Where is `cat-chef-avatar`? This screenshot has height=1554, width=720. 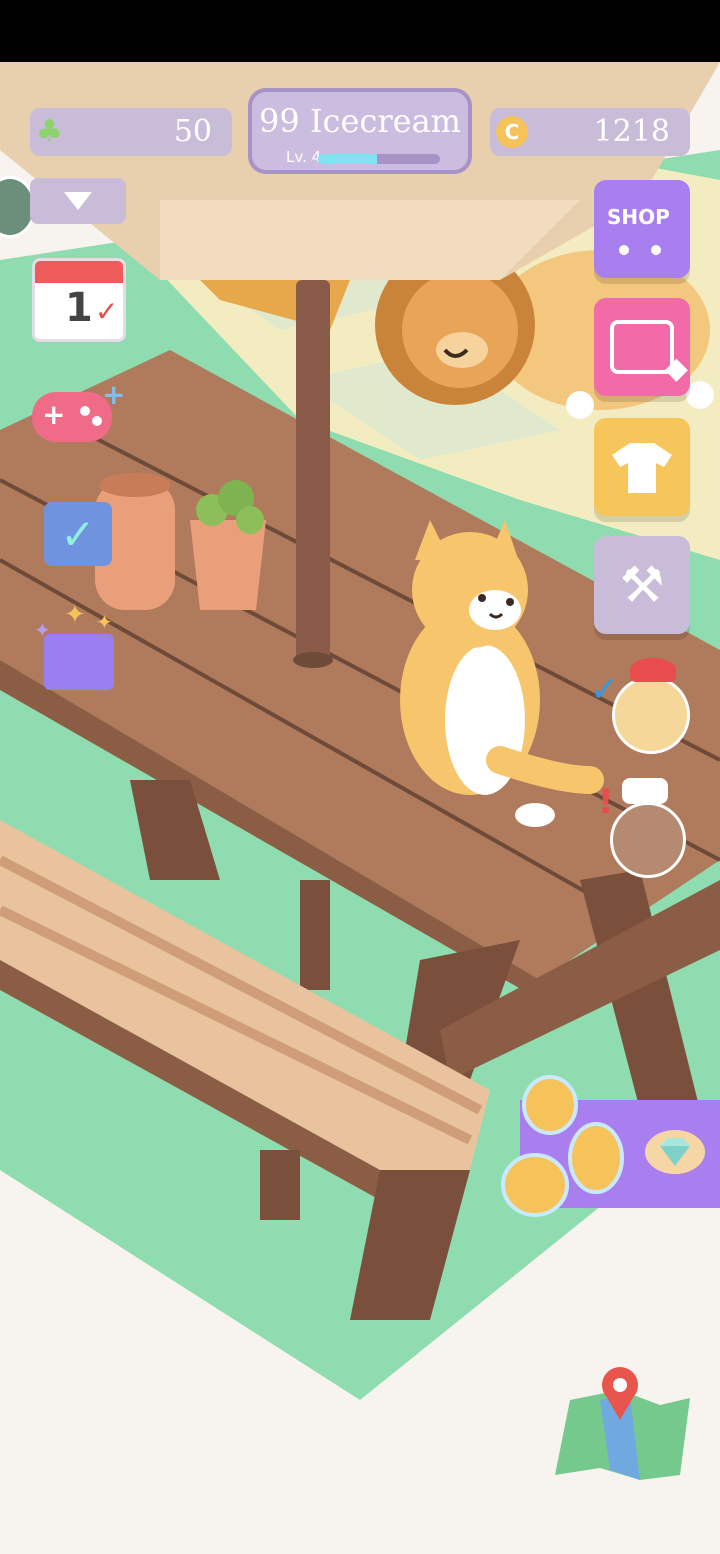 cat-chef-avatar is located at coordinates (648, 840).